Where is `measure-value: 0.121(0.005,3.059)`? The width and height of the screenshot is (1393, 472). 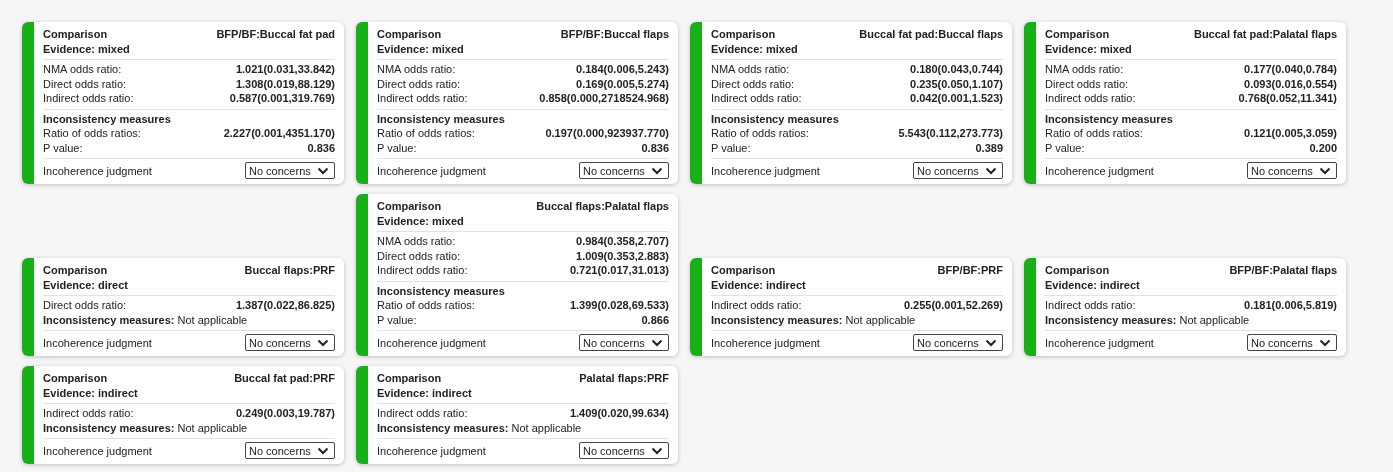 measure-value: 0.121(0.005,3.059) is located at coordinates (1290, 133).